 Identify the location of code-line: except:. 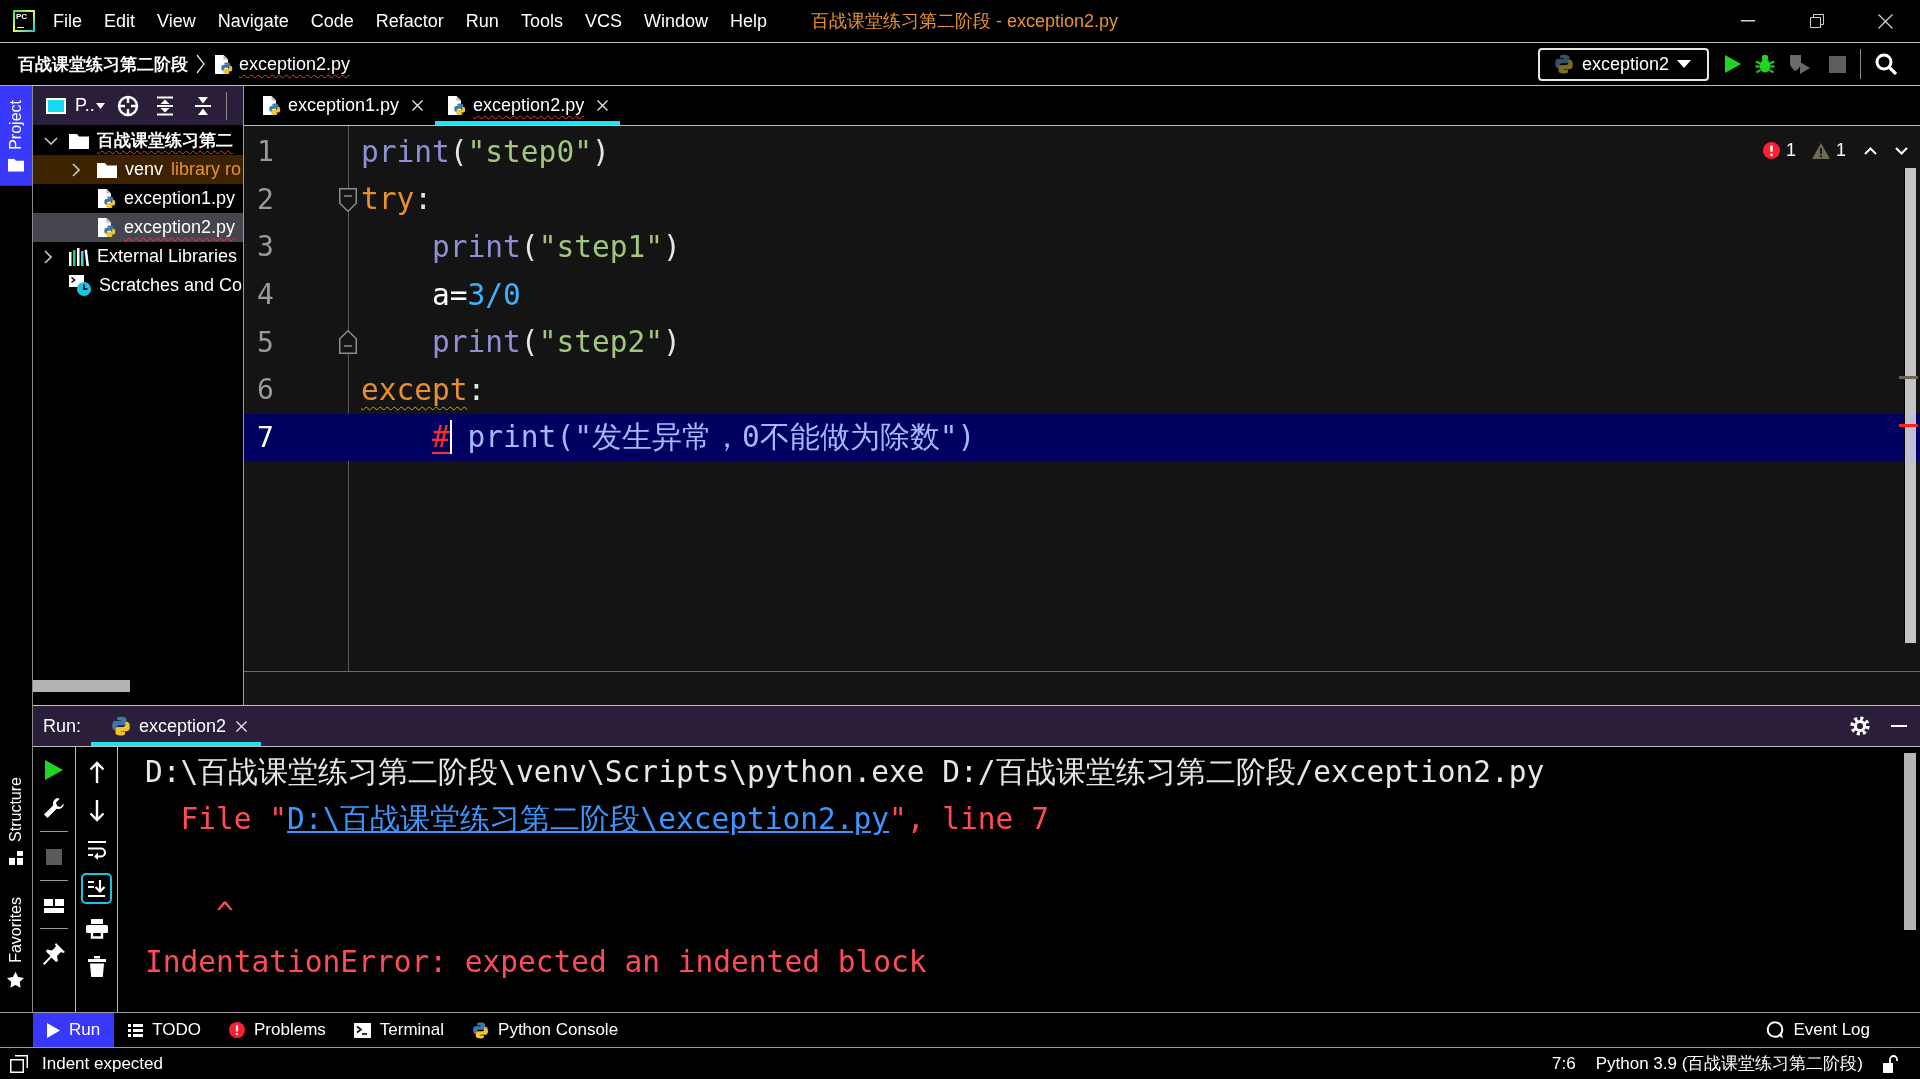
(423, 389).